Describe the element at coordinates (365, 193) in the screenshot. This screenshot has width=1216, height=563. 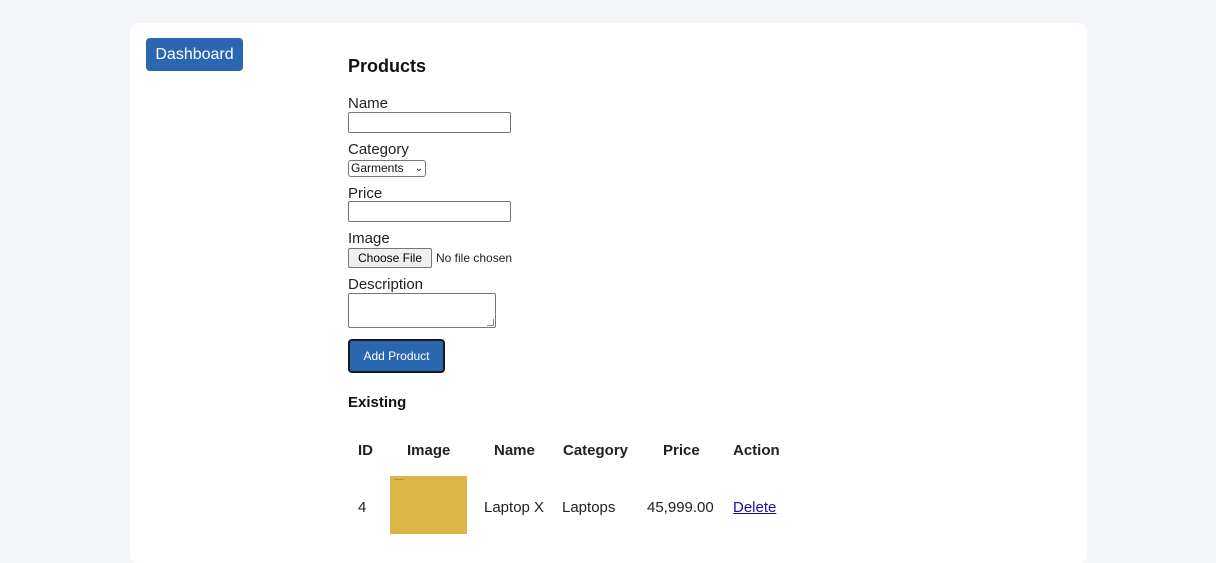
I see `price-label: Price` at that location.